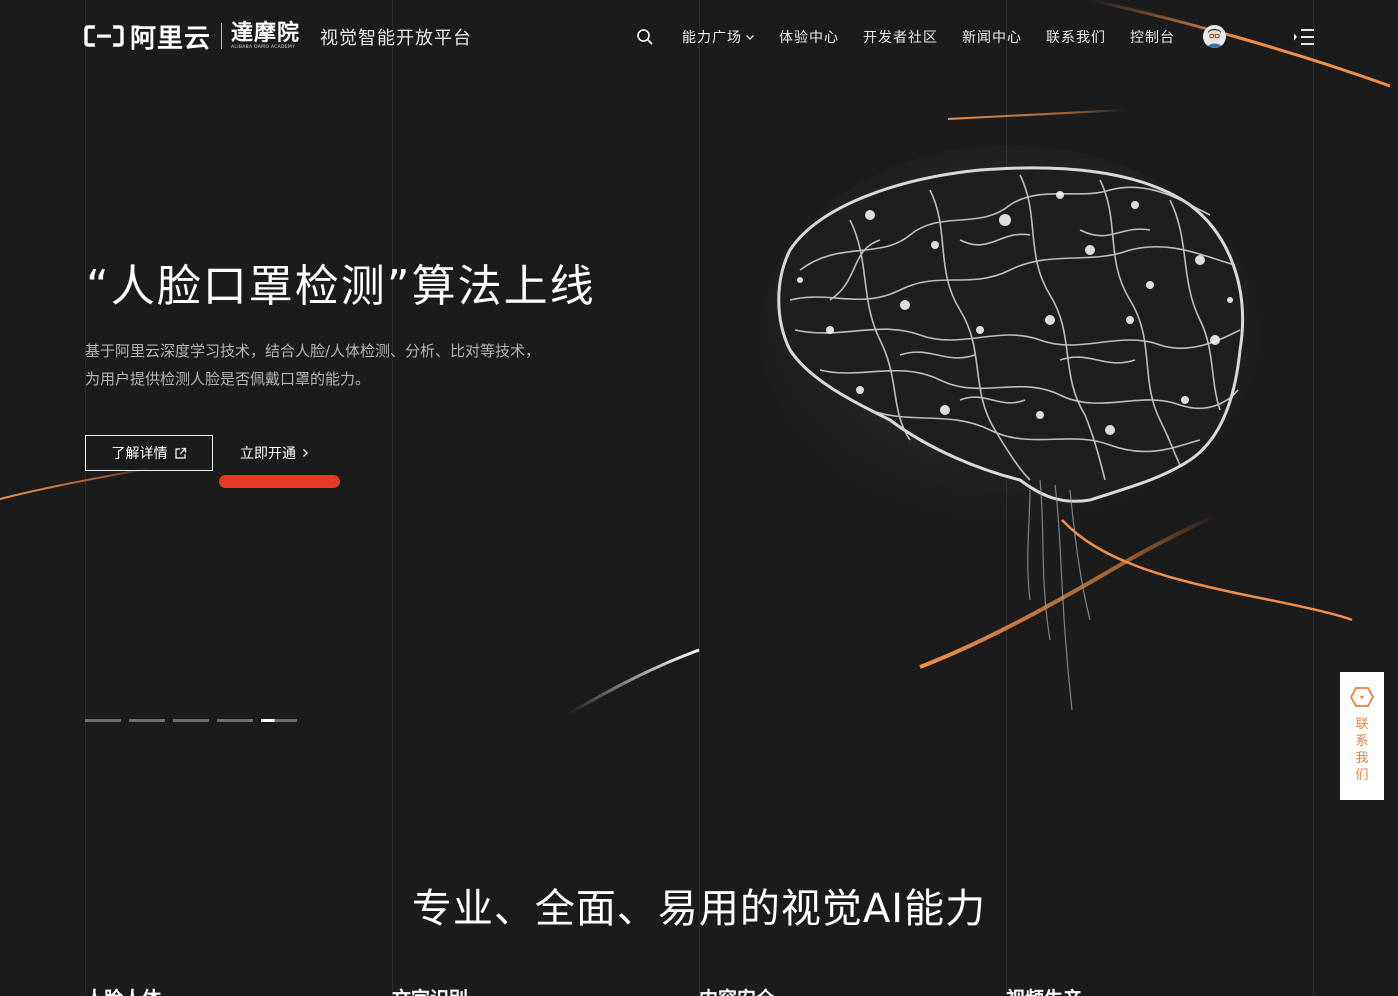 The image size is (1398, 996). I want to click on hexagon-chat-icon, so click(1362, 697).